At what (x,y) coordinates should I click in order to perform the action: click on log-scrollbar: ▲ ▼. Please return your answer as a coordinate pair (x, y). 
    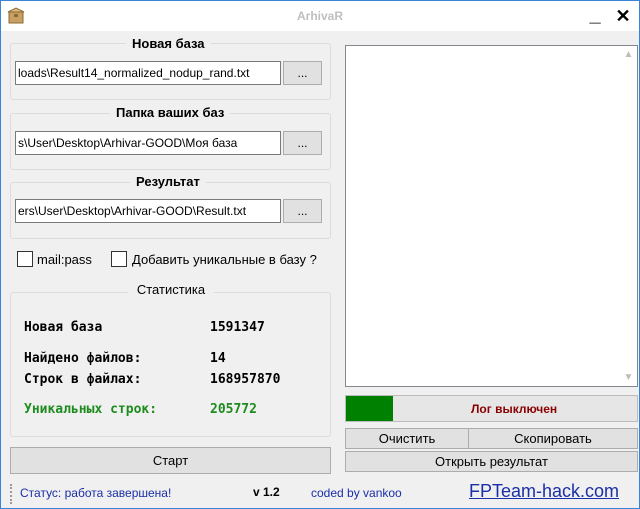
    Looking at the image, I should click on (628, 216).